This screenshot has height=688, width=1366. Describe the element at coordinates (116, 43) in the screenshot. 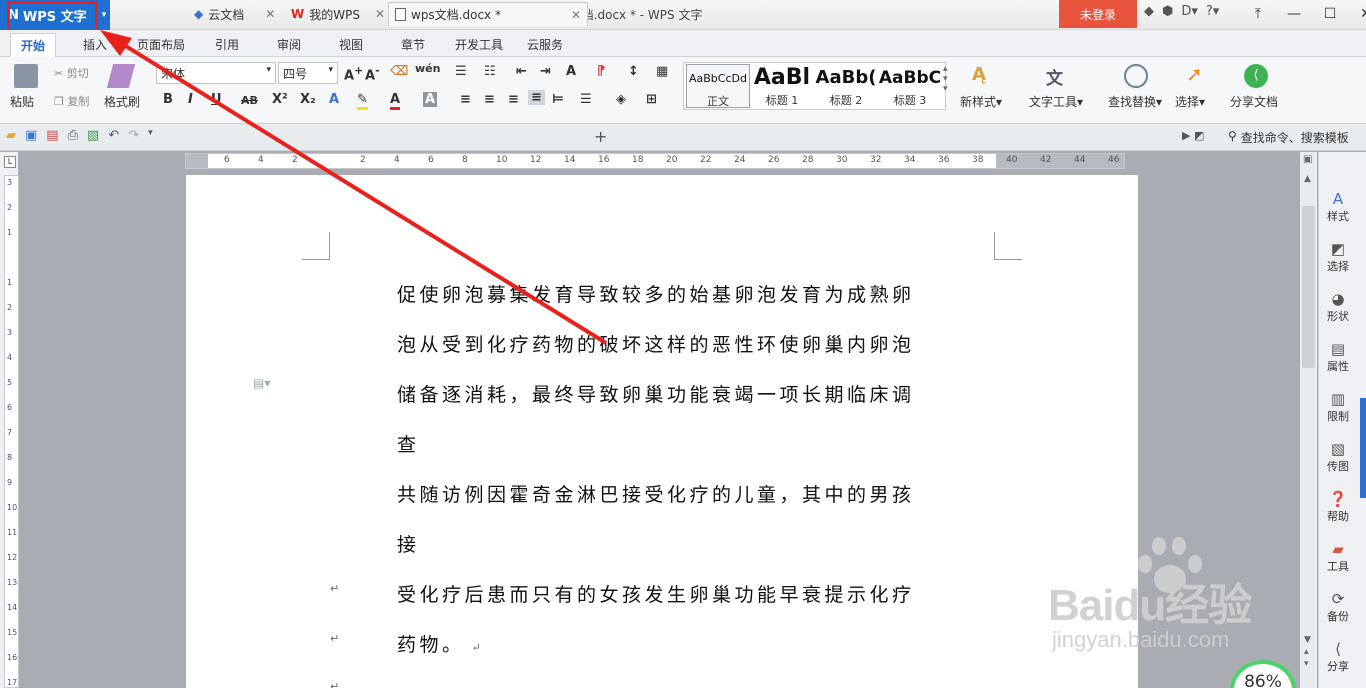

I see `annotation-arrow-head` at that location.